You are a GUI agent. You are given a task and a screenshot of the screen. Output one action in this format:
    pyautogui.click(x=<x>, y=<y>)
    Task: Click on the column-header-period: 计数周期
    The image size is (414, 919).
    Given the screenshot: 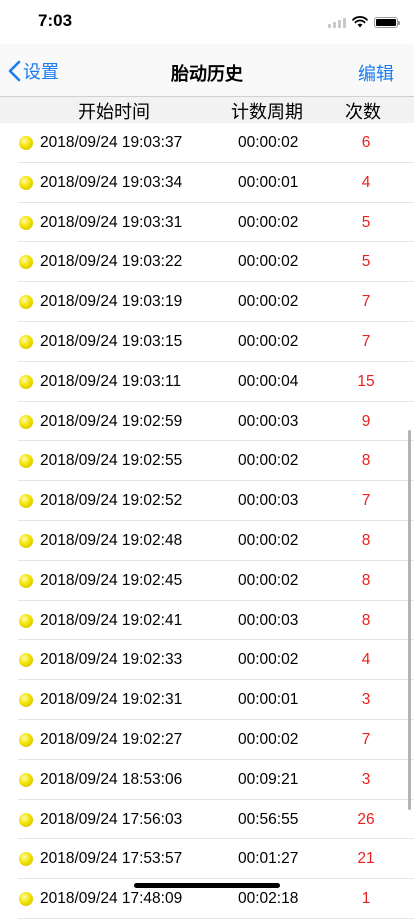 What is the action you would take?
    pyautogui.click(x=267, y=112)
    